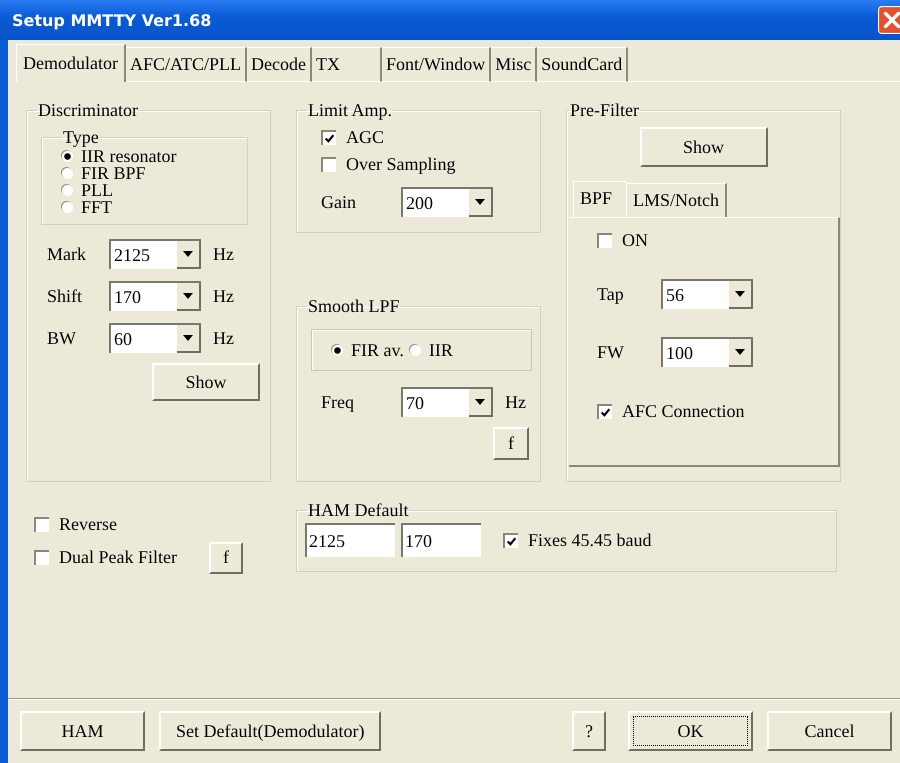  What do you see at coordinates (590, 540) in the screenshot?
I see `checkbox-label: Fixes 45.45 baud` at bounding box center [590, 540].